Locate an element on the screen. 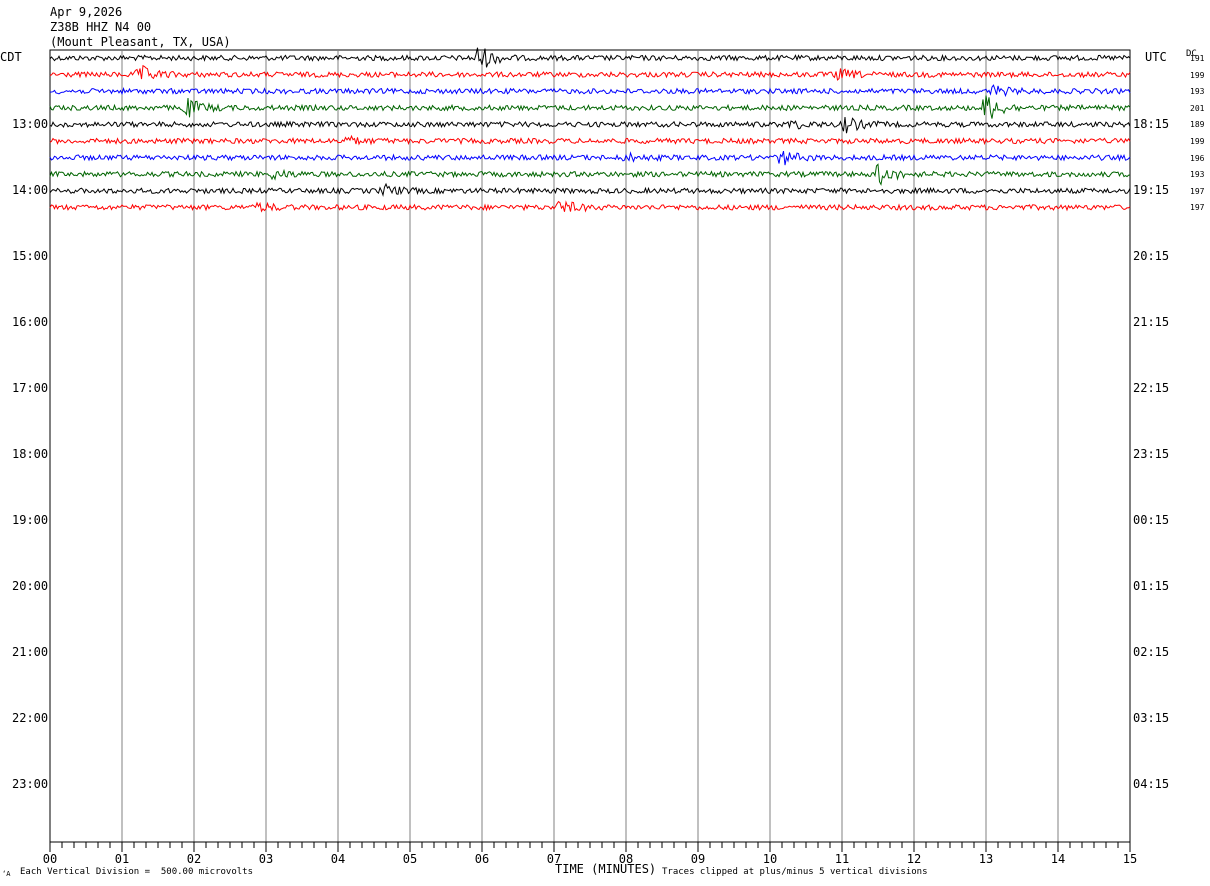 This screenshot has width=1210, height=886. hour-label-utc: 21:15 is located at coordinates (1151, 322).